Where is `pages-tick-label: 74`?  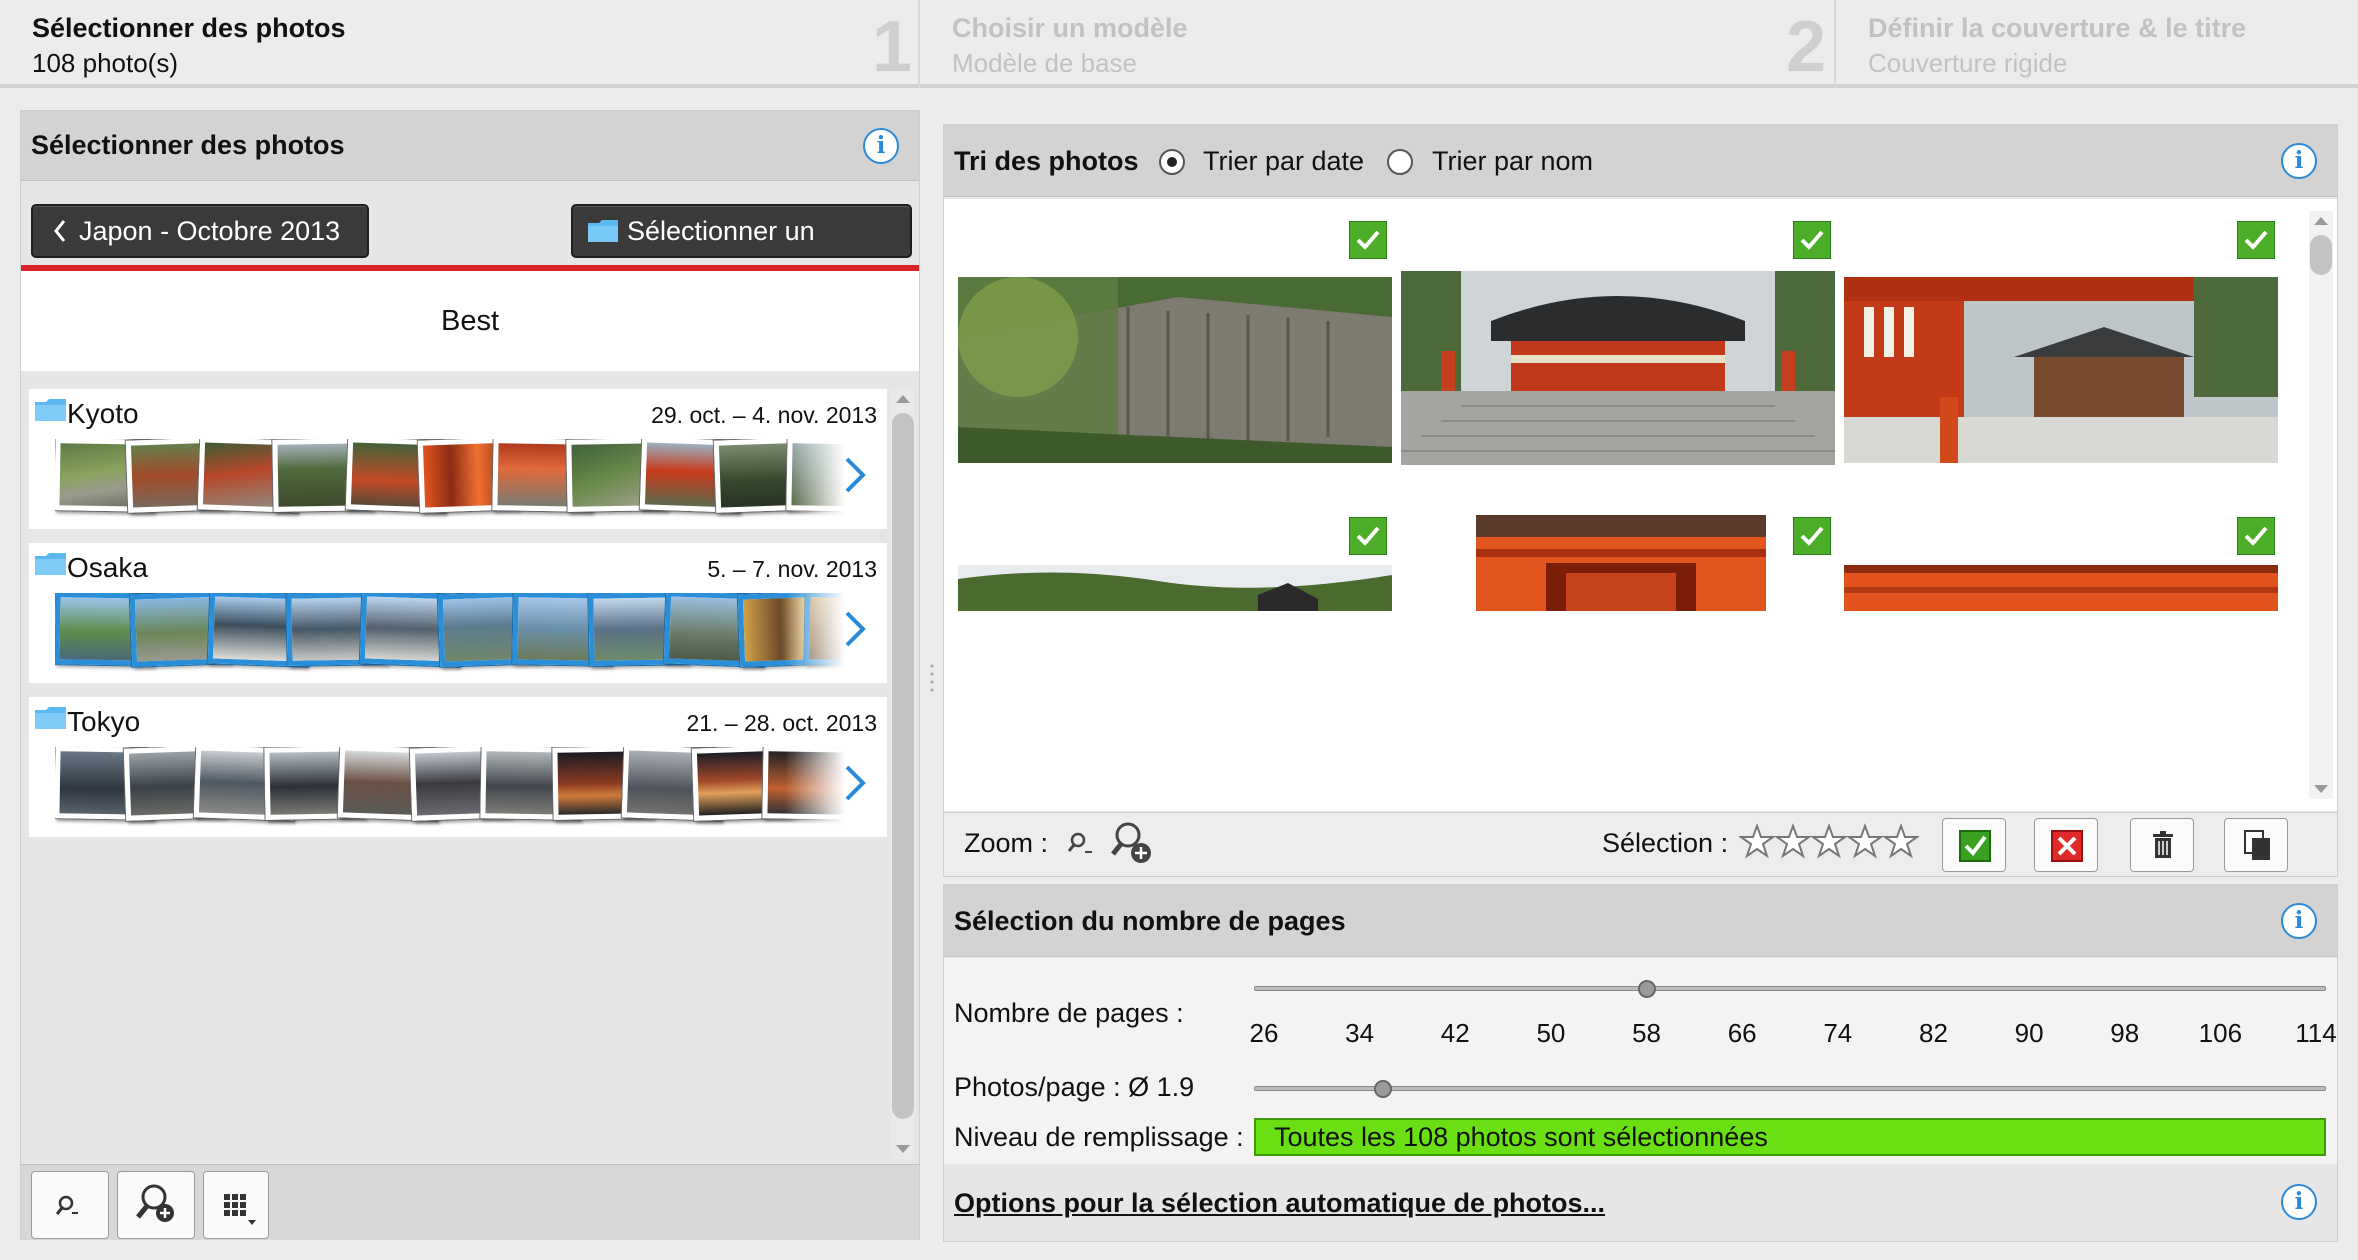 pages-tick-label: 74 is located at coordinates (1838, 1033).